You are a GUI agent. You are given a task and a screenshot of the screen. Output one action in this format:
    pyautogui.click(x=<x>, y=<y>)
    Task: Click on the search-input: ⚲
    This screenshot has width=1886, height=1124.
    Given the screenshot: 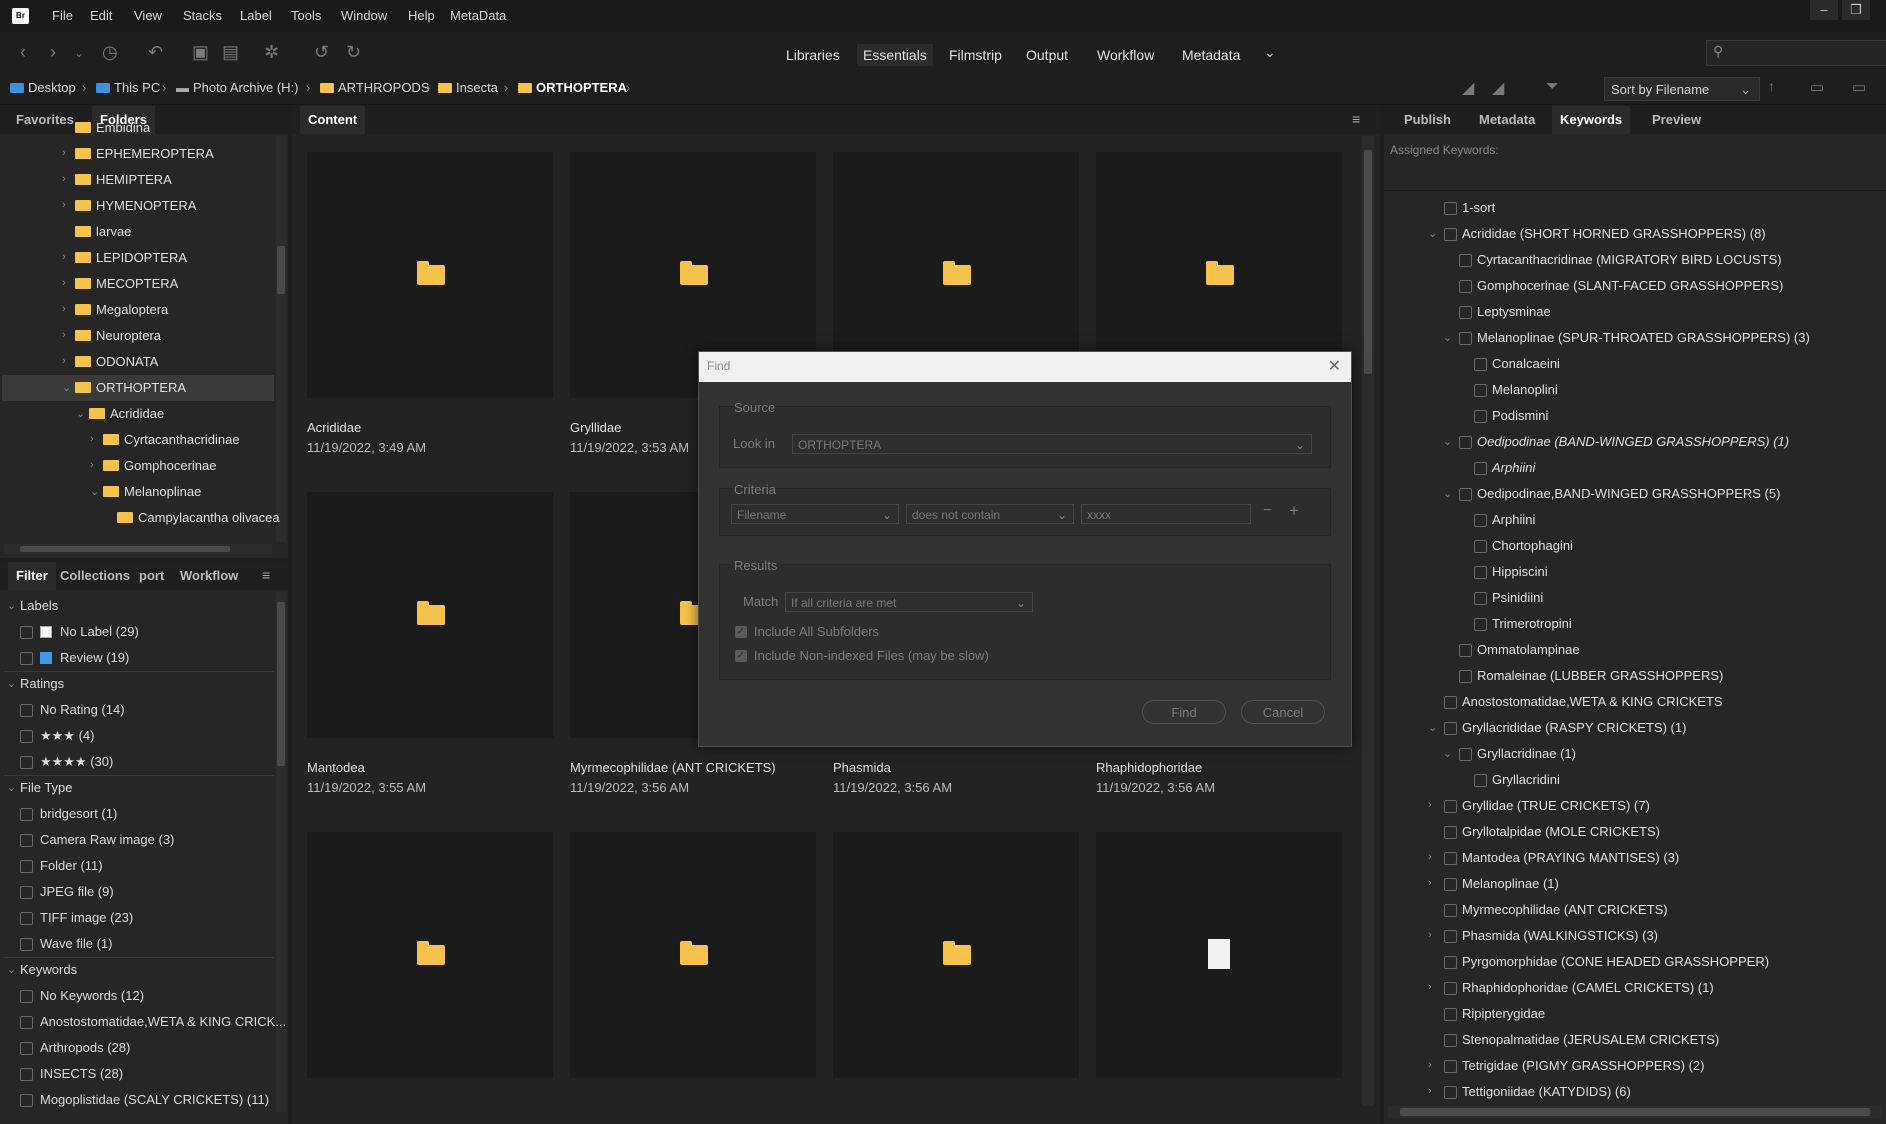 What is the action you would take?
    pyautogui.click(x=1796, y=53)
    